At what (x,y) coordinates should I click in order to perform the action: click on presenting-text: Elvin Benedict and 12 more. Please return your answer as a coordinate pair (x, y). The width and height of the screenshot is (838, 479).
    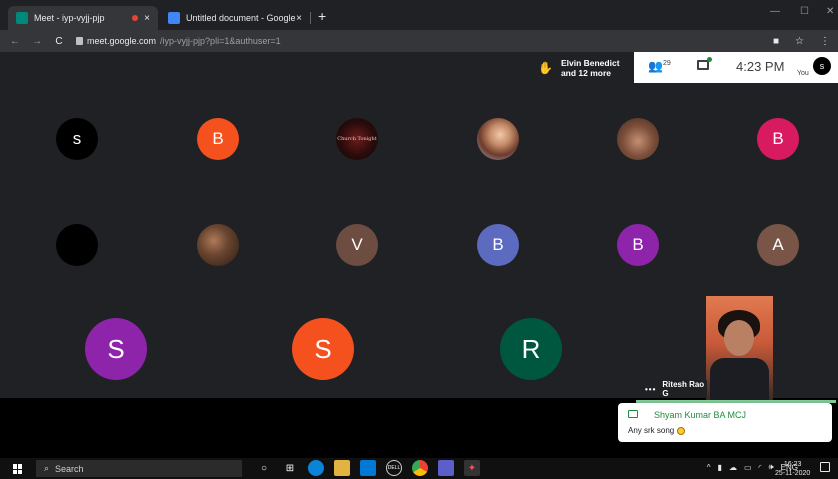
    Looking at the image, I should click on (590, 68).